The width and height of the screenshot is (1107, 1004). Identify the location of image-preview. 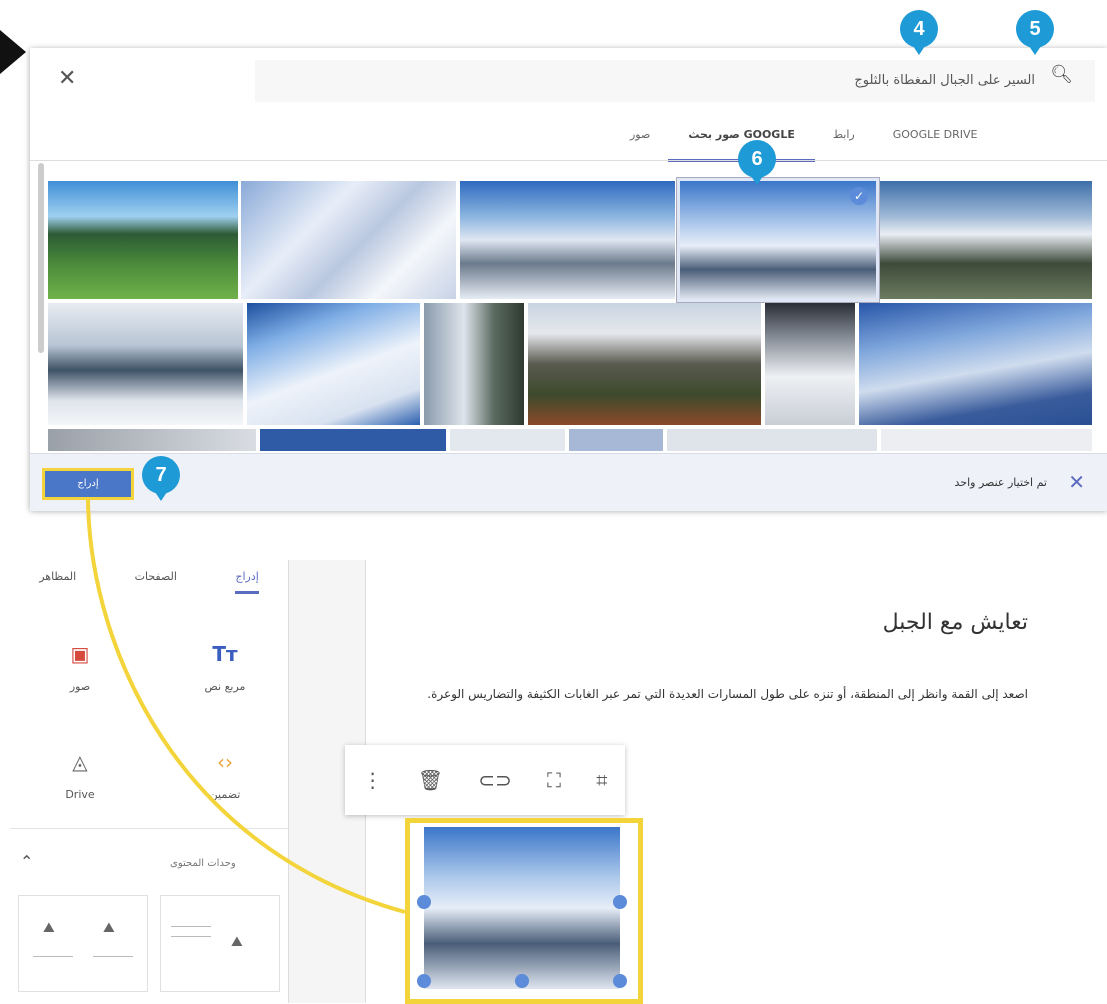
(522, 908).